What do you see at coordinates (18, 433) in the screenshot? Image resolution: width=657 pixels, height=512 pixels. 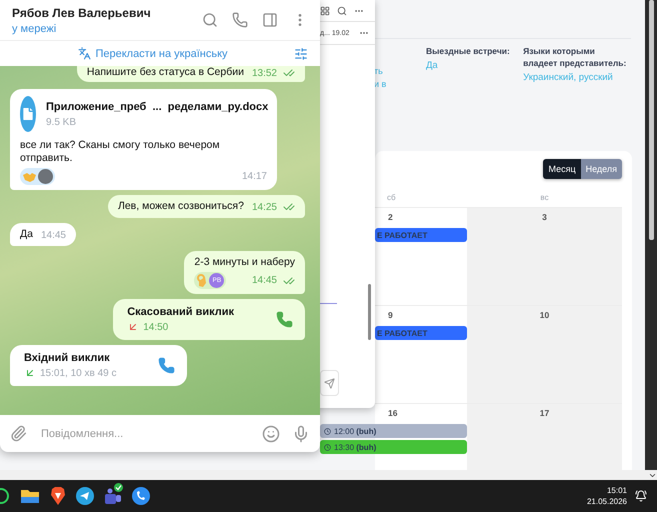 I see `attach-icon` at bounding box center [18, 433].